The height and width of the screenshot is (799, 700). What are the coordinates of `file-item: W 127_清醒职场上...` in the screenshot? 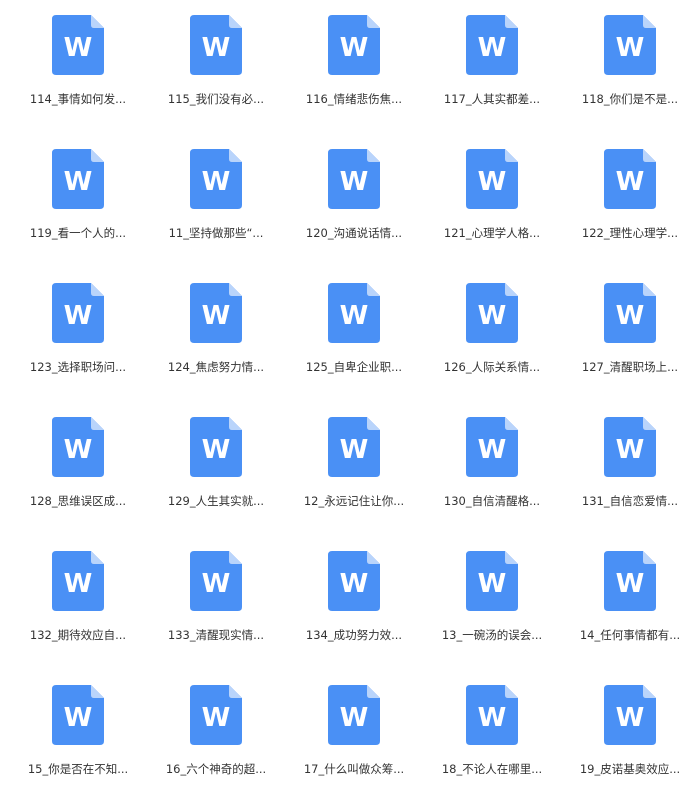 It's located at (630, 328).